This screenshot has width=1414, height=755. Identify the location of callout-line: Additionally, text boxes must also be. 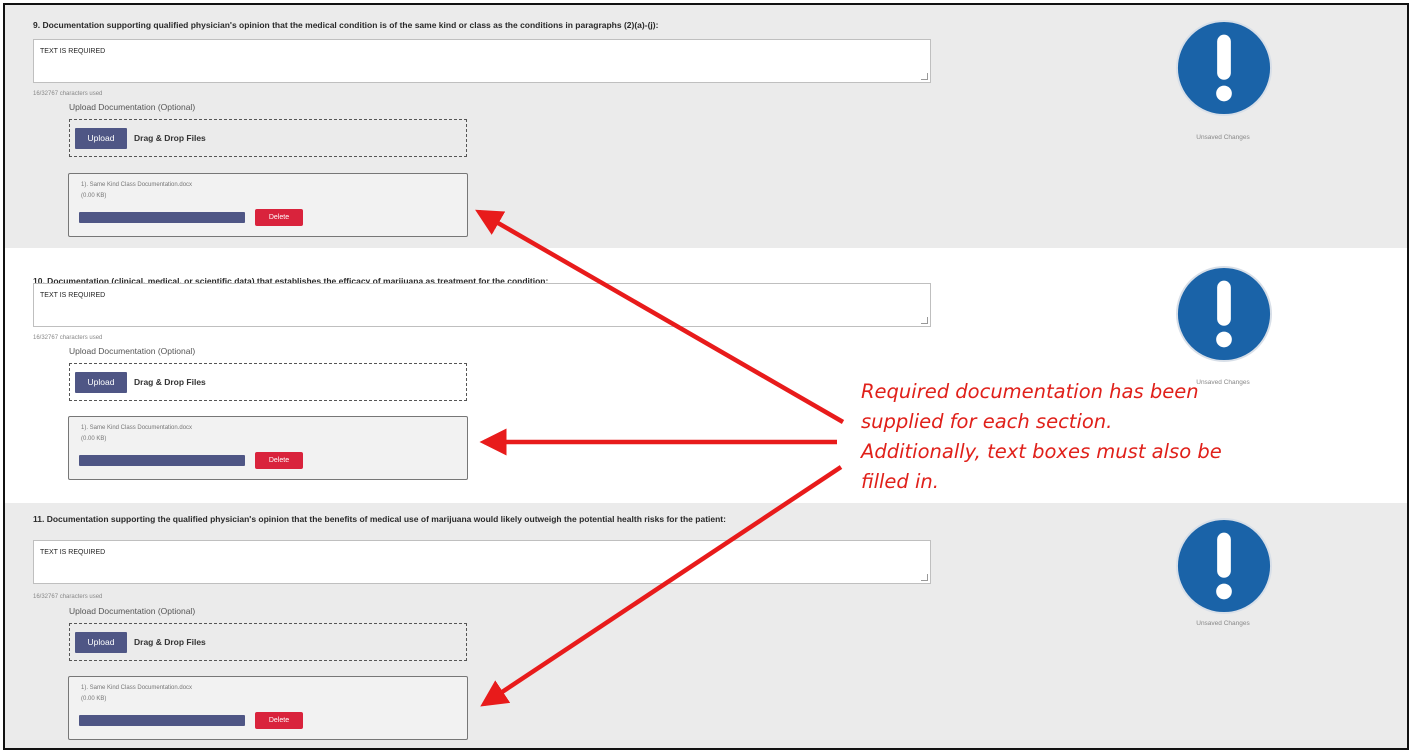
(1041, 451).